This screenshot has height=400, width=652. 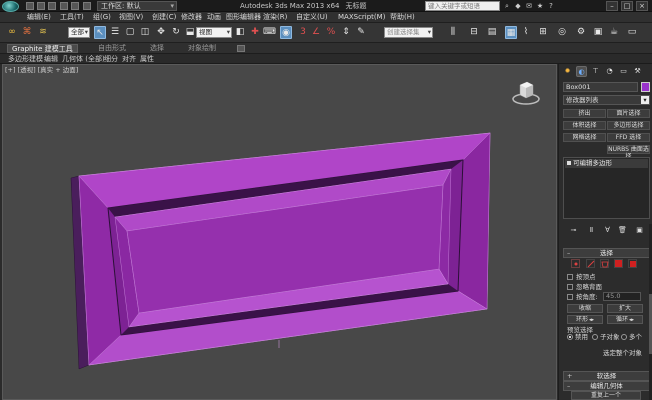 What do you see at coordinates (584, 125) in the screenshot?
I see `volume-select-button: 体积选择` at bounding box center [584, 125].